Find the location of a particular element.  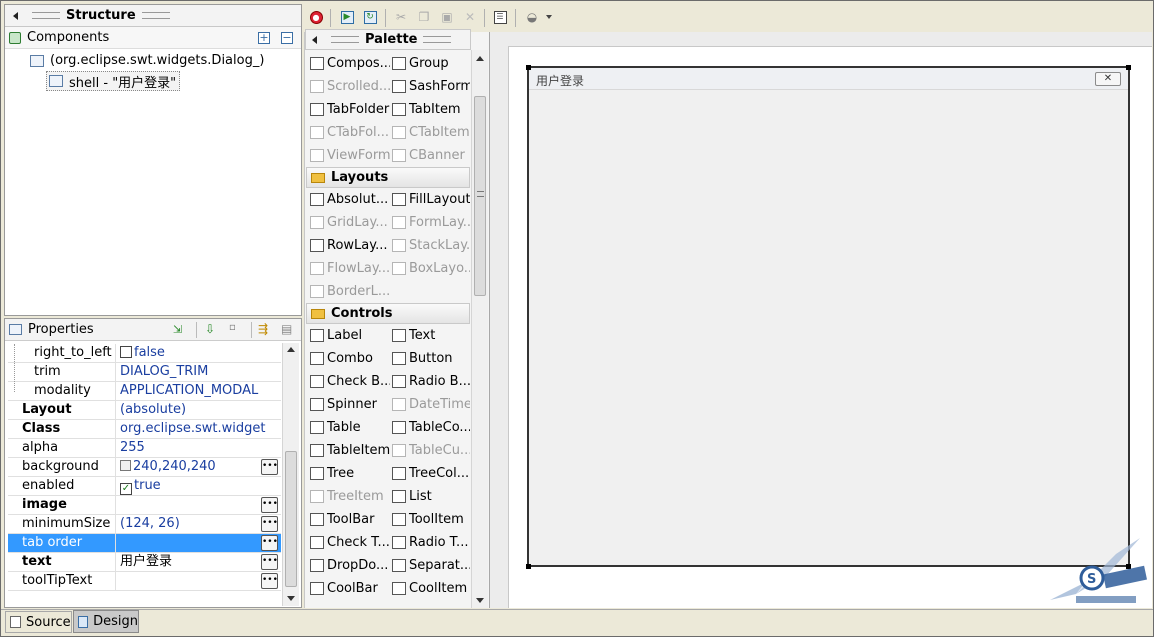

tab-design: Design is located at coordinates (106, 621).